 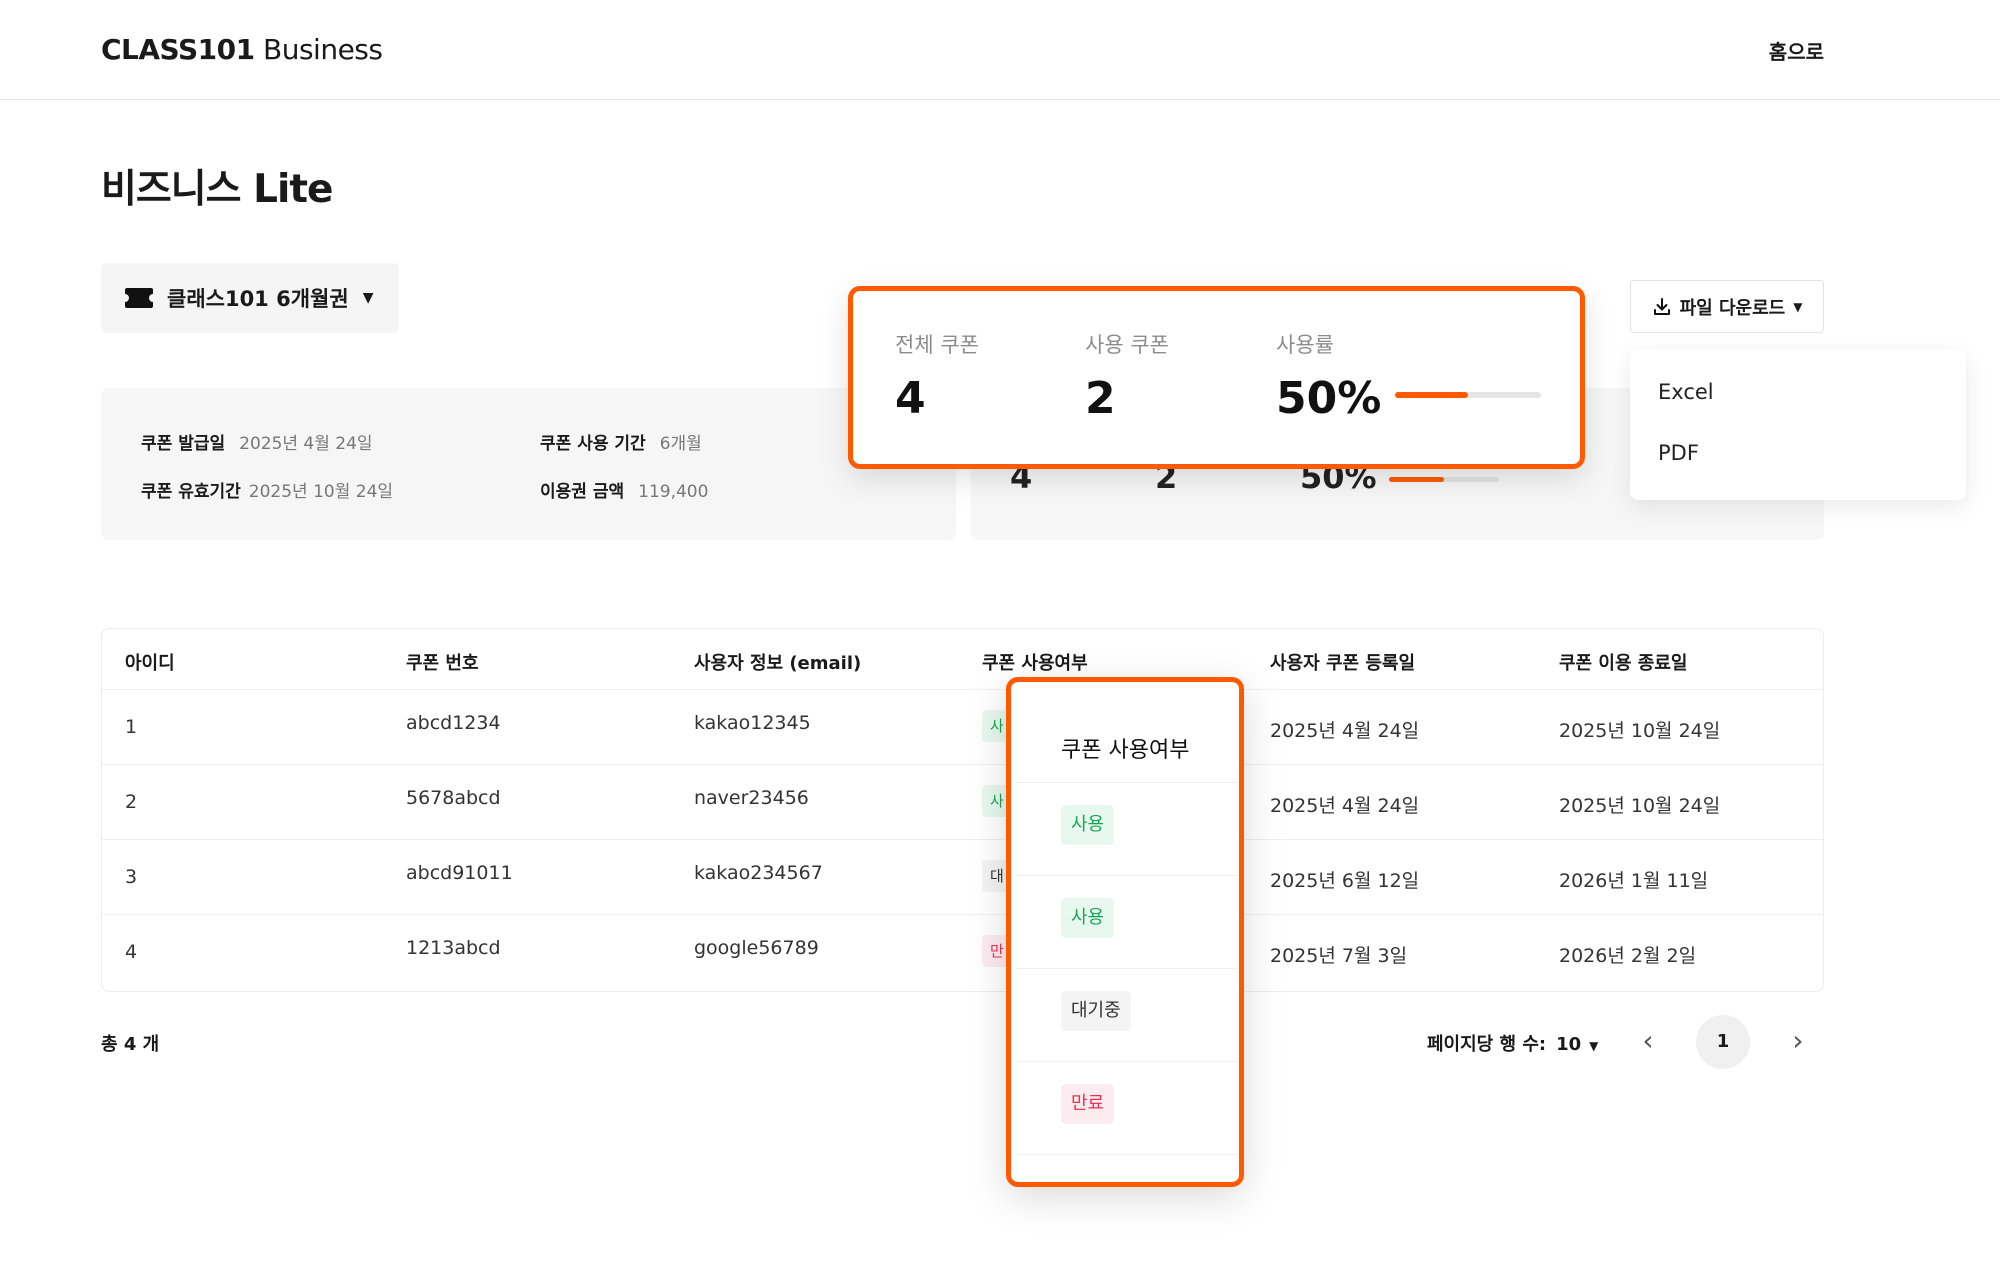 I want to click on class101-business-logo: CLASS101 Business, so click(x=242, y=49).